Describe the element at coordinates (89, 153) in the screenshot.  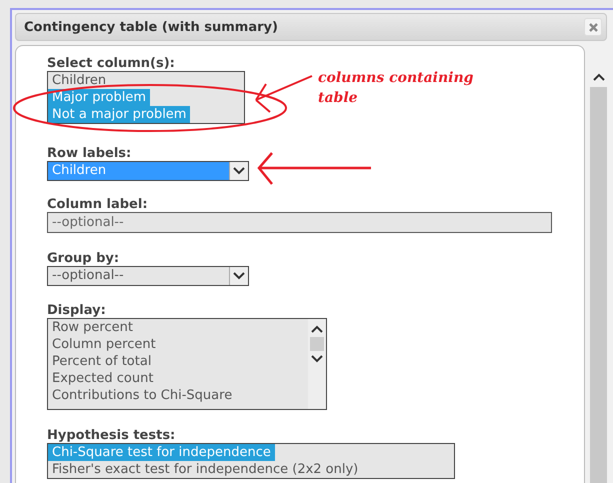
I see `field-label: Row labels:` at that location.